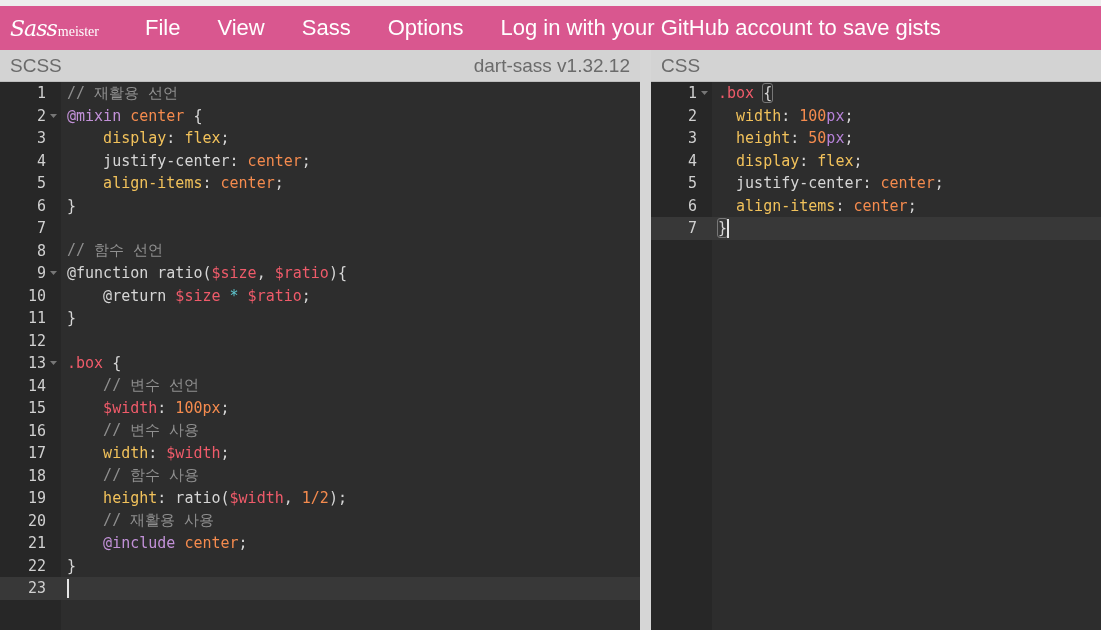 Image resolution: width=1101 pixels, height=630 pixels. What do you see at coordinates (163, 28) in the screenshot?
I see `menu-item: File` at bounding box center [163, 28].